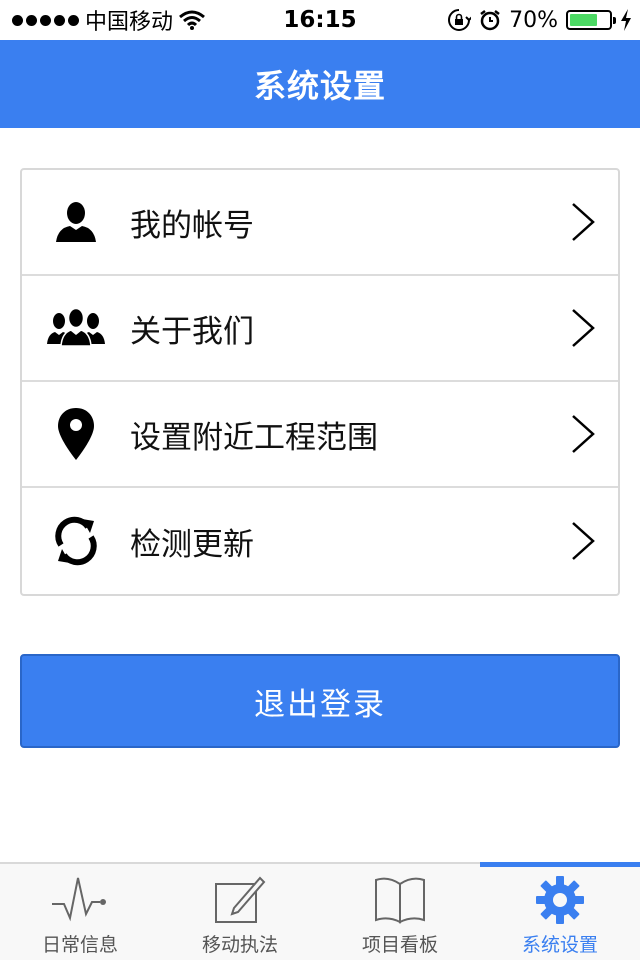 This screenshot has height=960, width=640. I want to click on gear-icon, so click(560, 900).